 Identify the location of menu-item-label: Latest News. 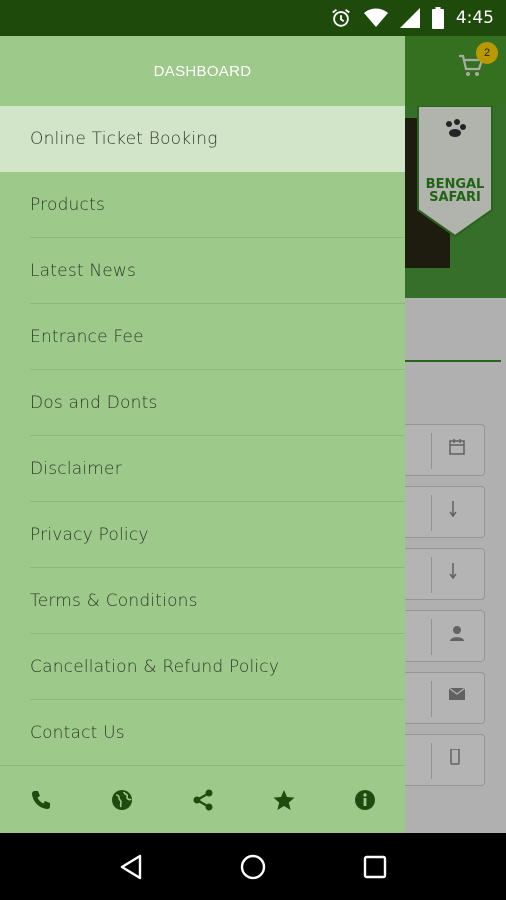
(83, 271).